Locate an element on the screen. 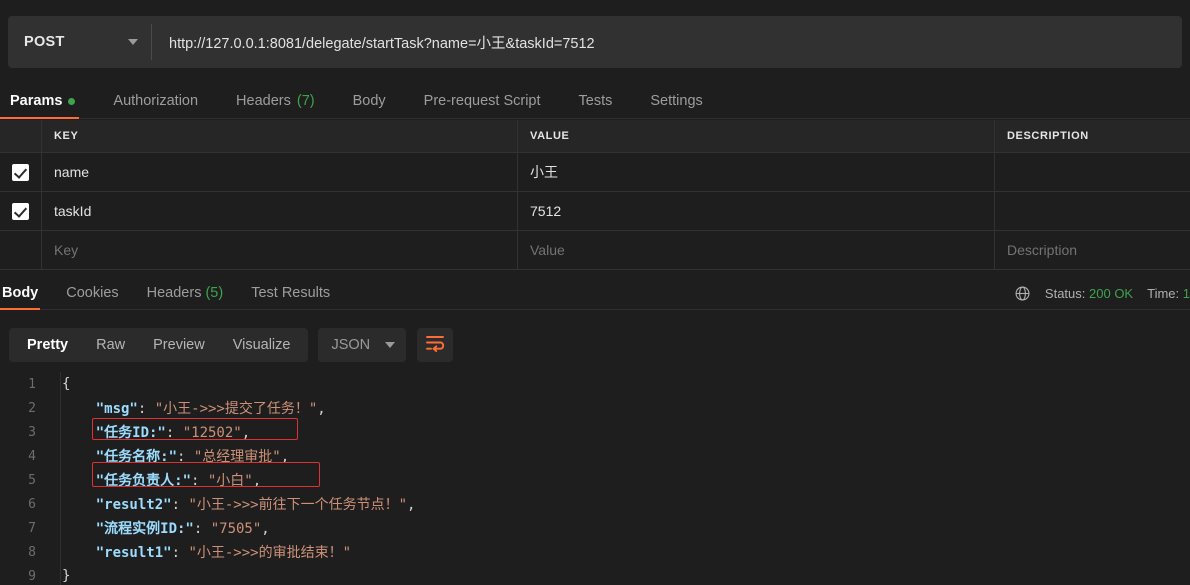  response-tab-cookies: Cookies is located at coordinates (92, 297).